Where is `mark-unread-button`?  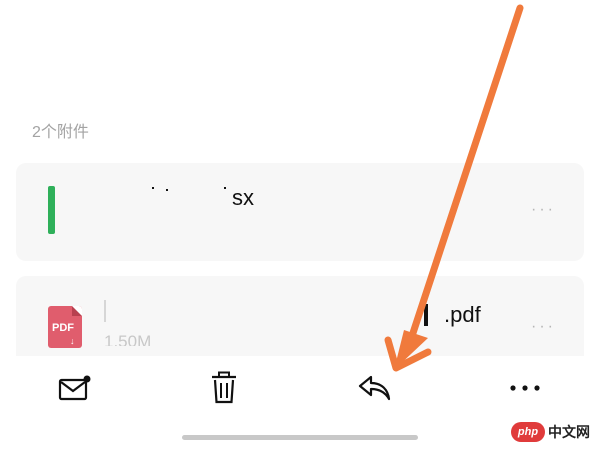 mark-unread-button is located at coordinates (75, 388).